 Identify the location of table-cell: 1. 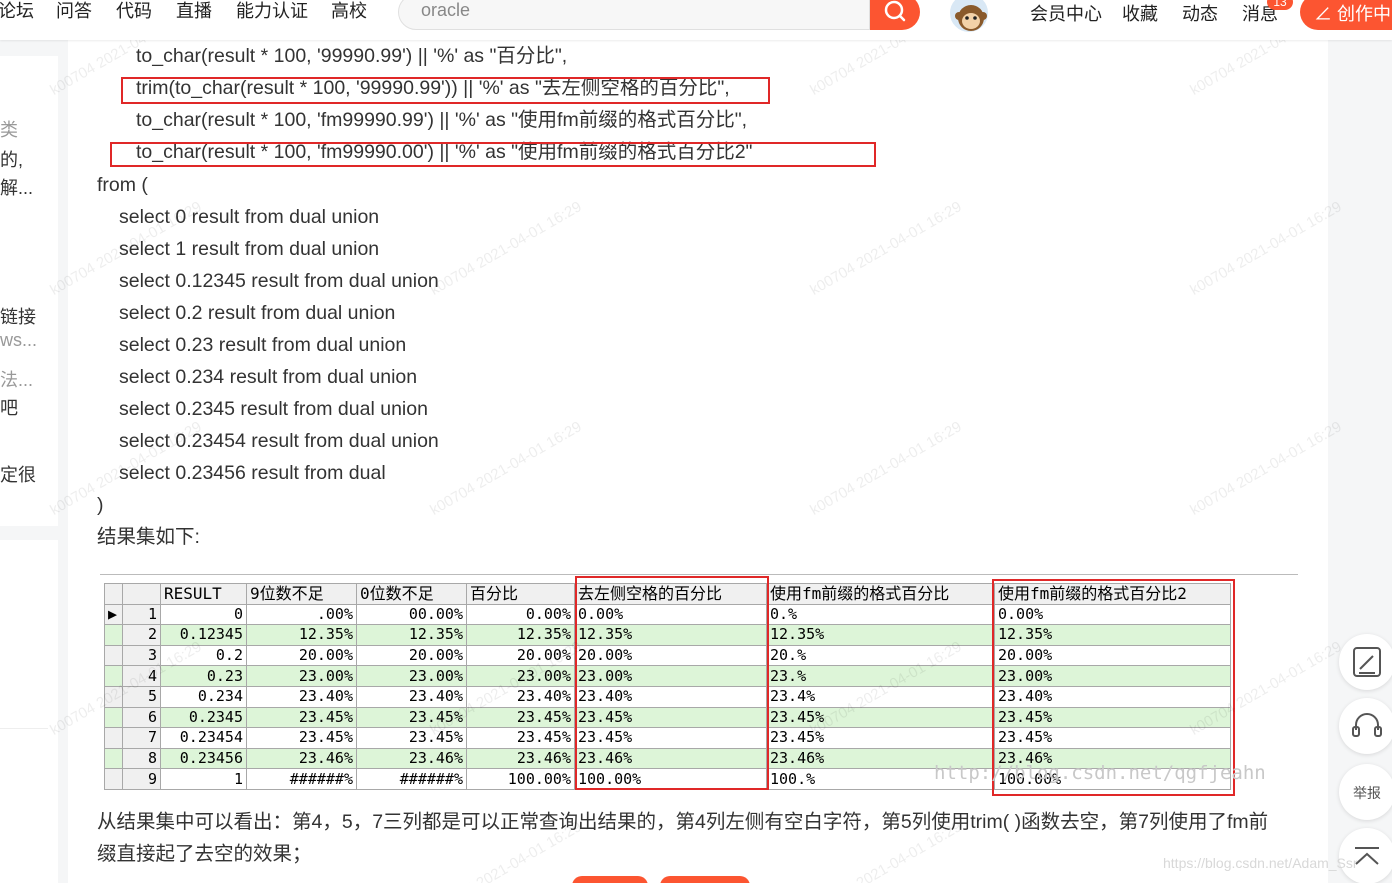
(203, 779).